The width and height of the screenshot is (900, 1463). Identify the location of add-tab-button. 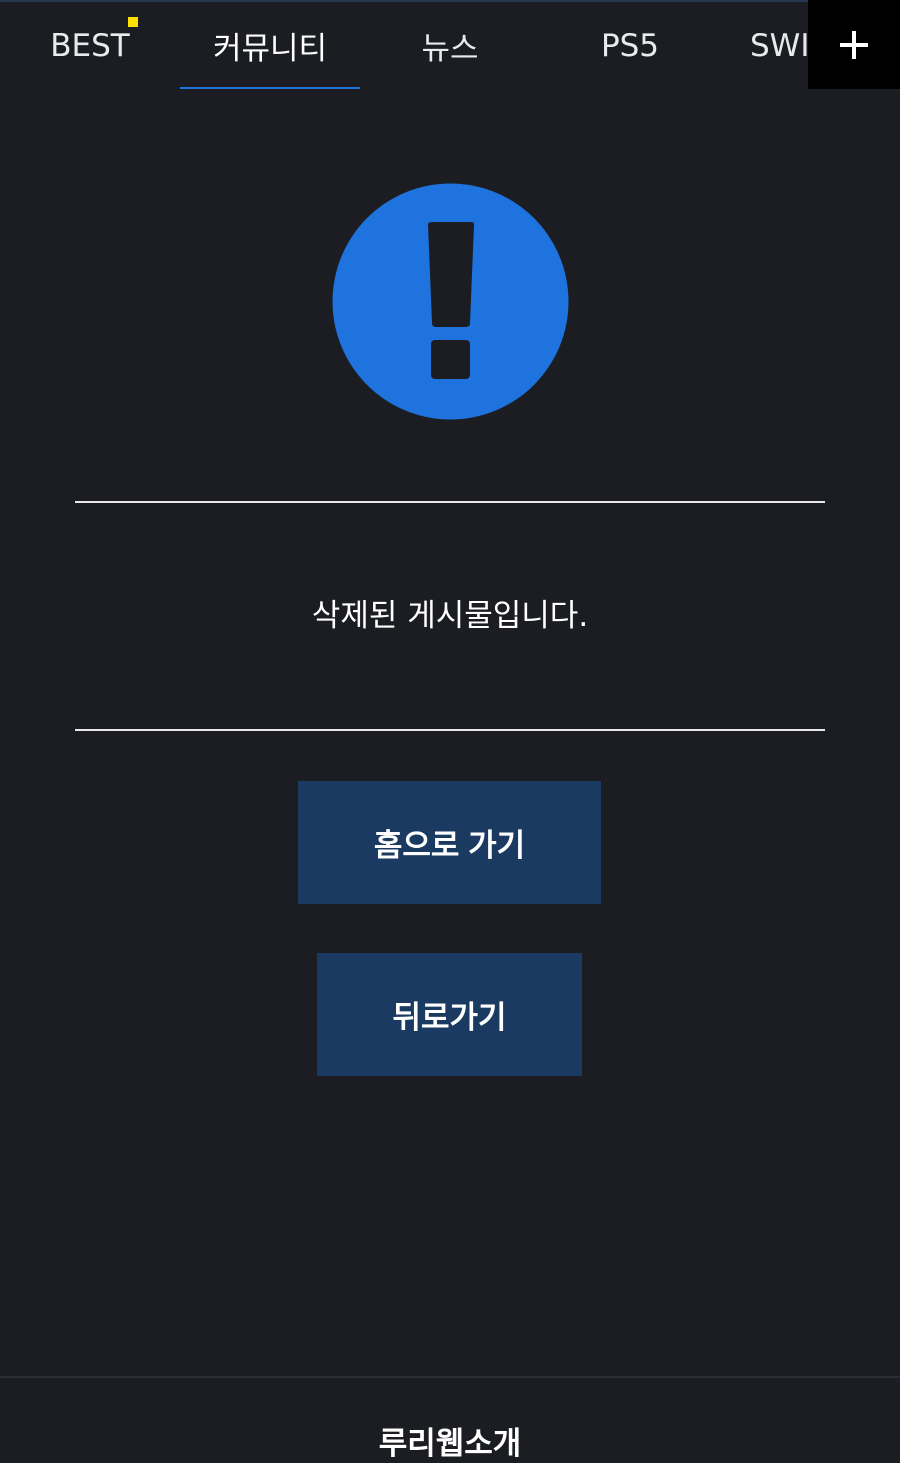
(854, 44).